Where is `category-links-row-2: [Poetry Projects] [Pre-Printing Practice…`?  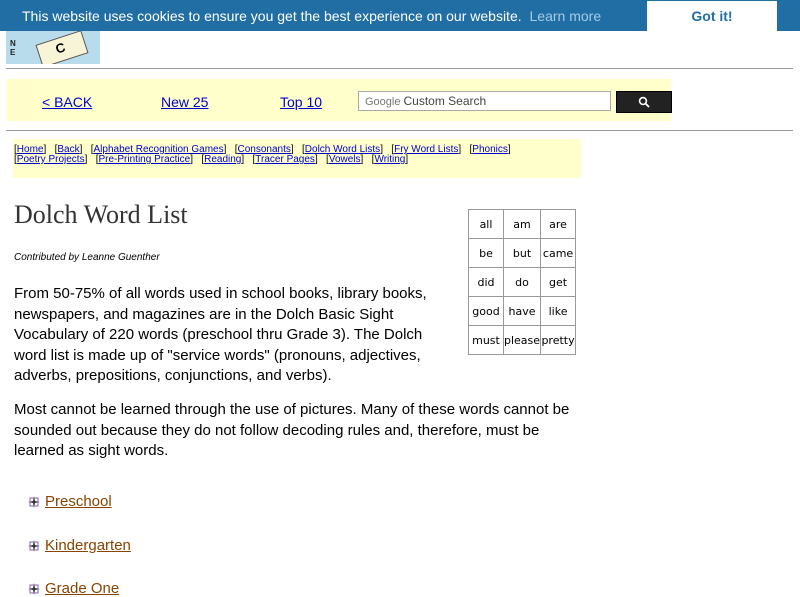
category-links-row-2: [Poetry Projects] [Pre-Printing Practice… is located at coordinates (211, 159).